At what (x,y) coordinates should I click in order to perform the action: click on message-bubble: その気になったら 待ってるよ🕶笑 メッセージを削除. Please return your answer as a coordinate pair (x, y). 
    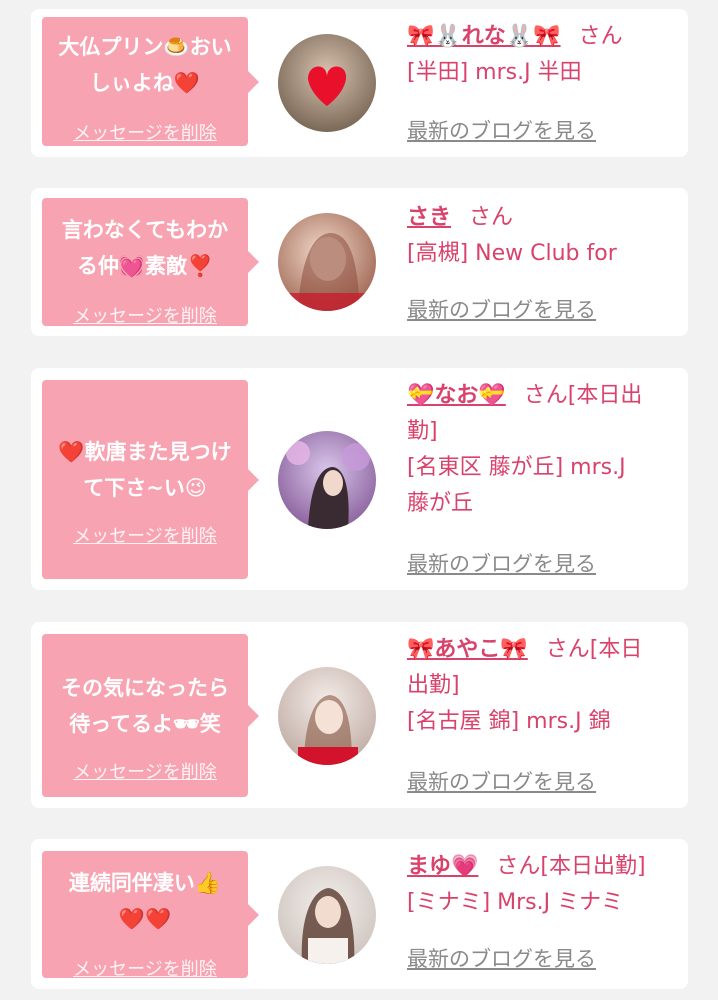
    Looking at the image, I should click on (150, 715).